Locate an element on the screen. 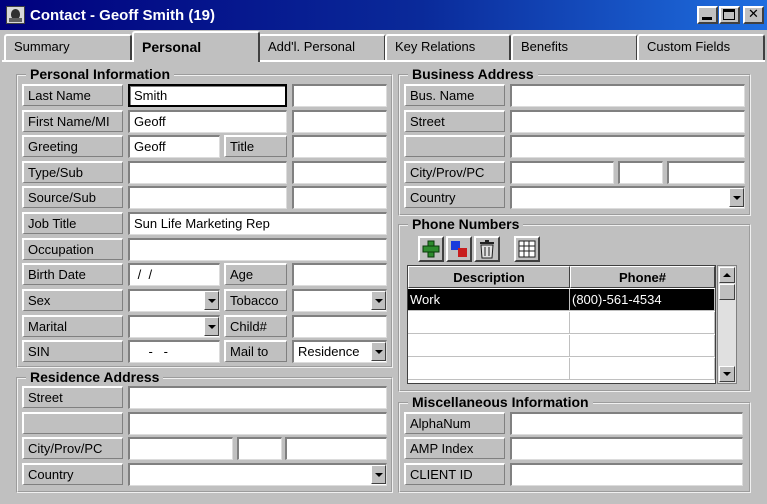  occupation-field is located at coordinates (257, 249).